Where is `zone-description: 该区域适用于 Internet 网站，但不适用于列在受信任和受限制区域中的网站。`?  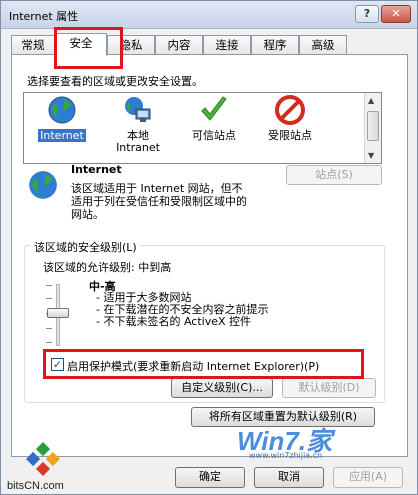
zone-description: 该区域适用于 Internet 网站，但不适用于列在受信任和受限制区域中的网站。 is located at coordinates (159, 201).